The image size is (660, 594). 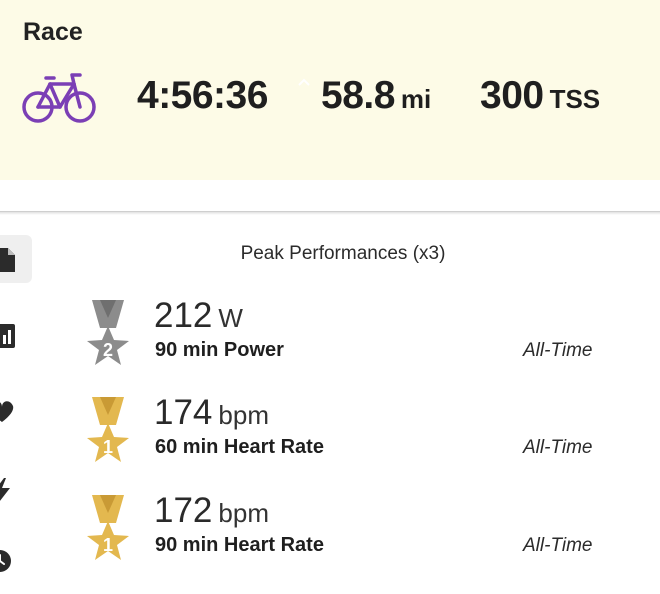 I want to click on caret-up-icon, so click(x=304, y=82).